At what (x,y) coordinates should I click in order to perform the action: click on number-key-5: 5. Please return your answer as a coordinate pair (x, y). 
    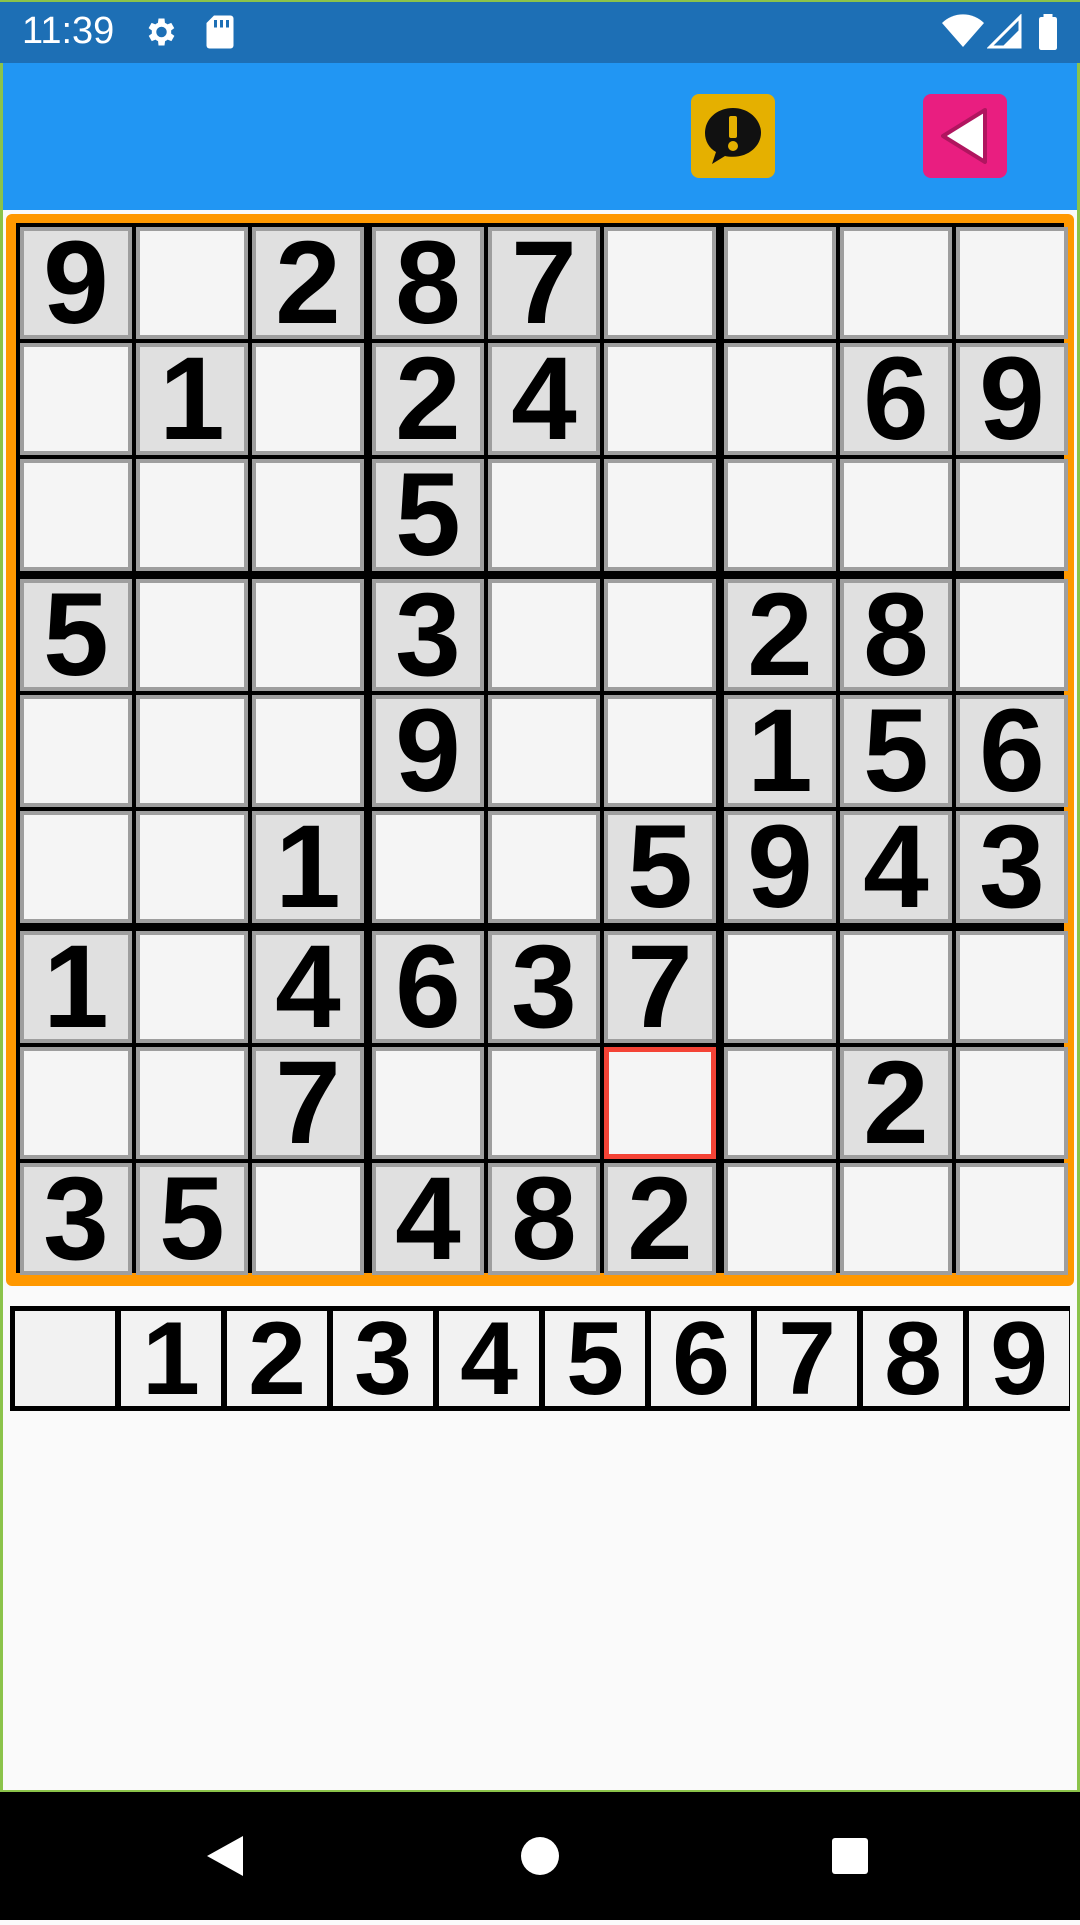
    Looking at the image, I should click on (595, 1359).